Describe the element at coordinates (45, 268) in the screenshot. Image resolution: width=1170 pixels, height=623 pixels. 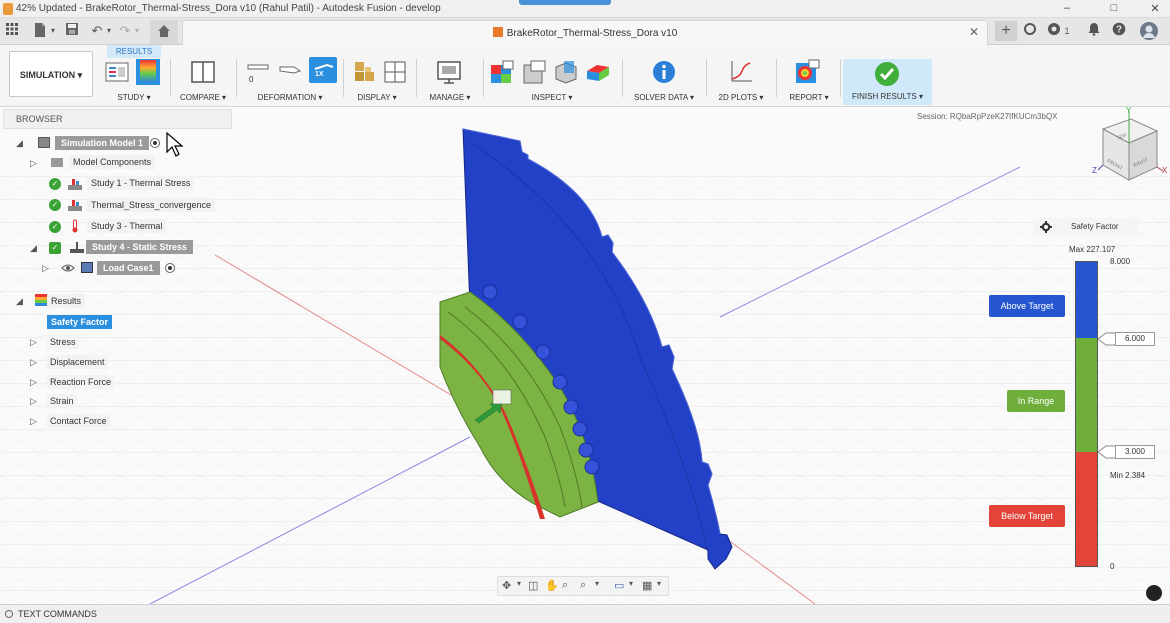
I see `load-case-expand-icon: ▷` at that location.